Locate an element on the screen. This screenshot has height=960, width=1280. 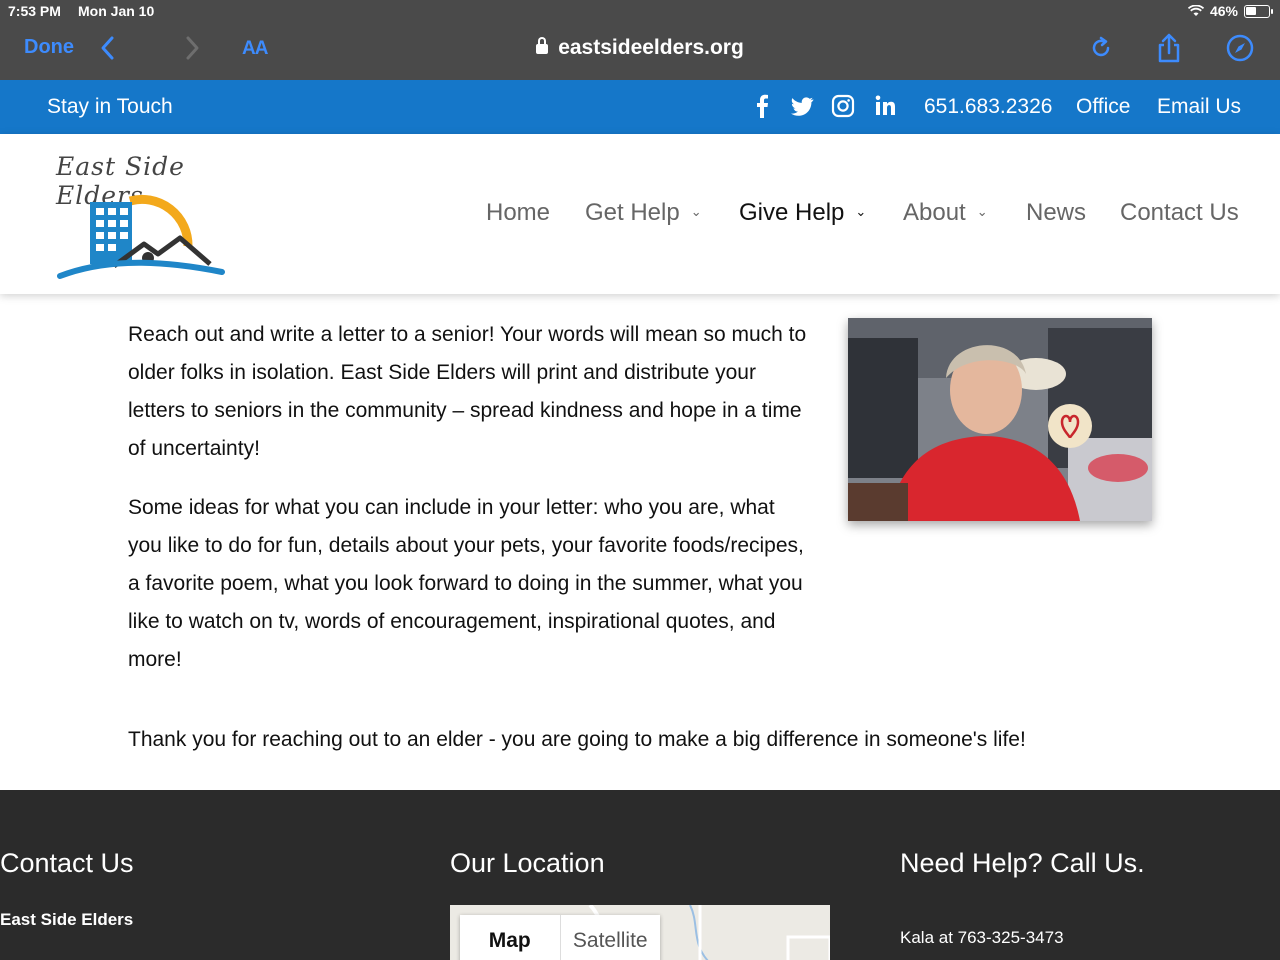
footer-org-name: East Side Elders is located at coordinates (67, 919).